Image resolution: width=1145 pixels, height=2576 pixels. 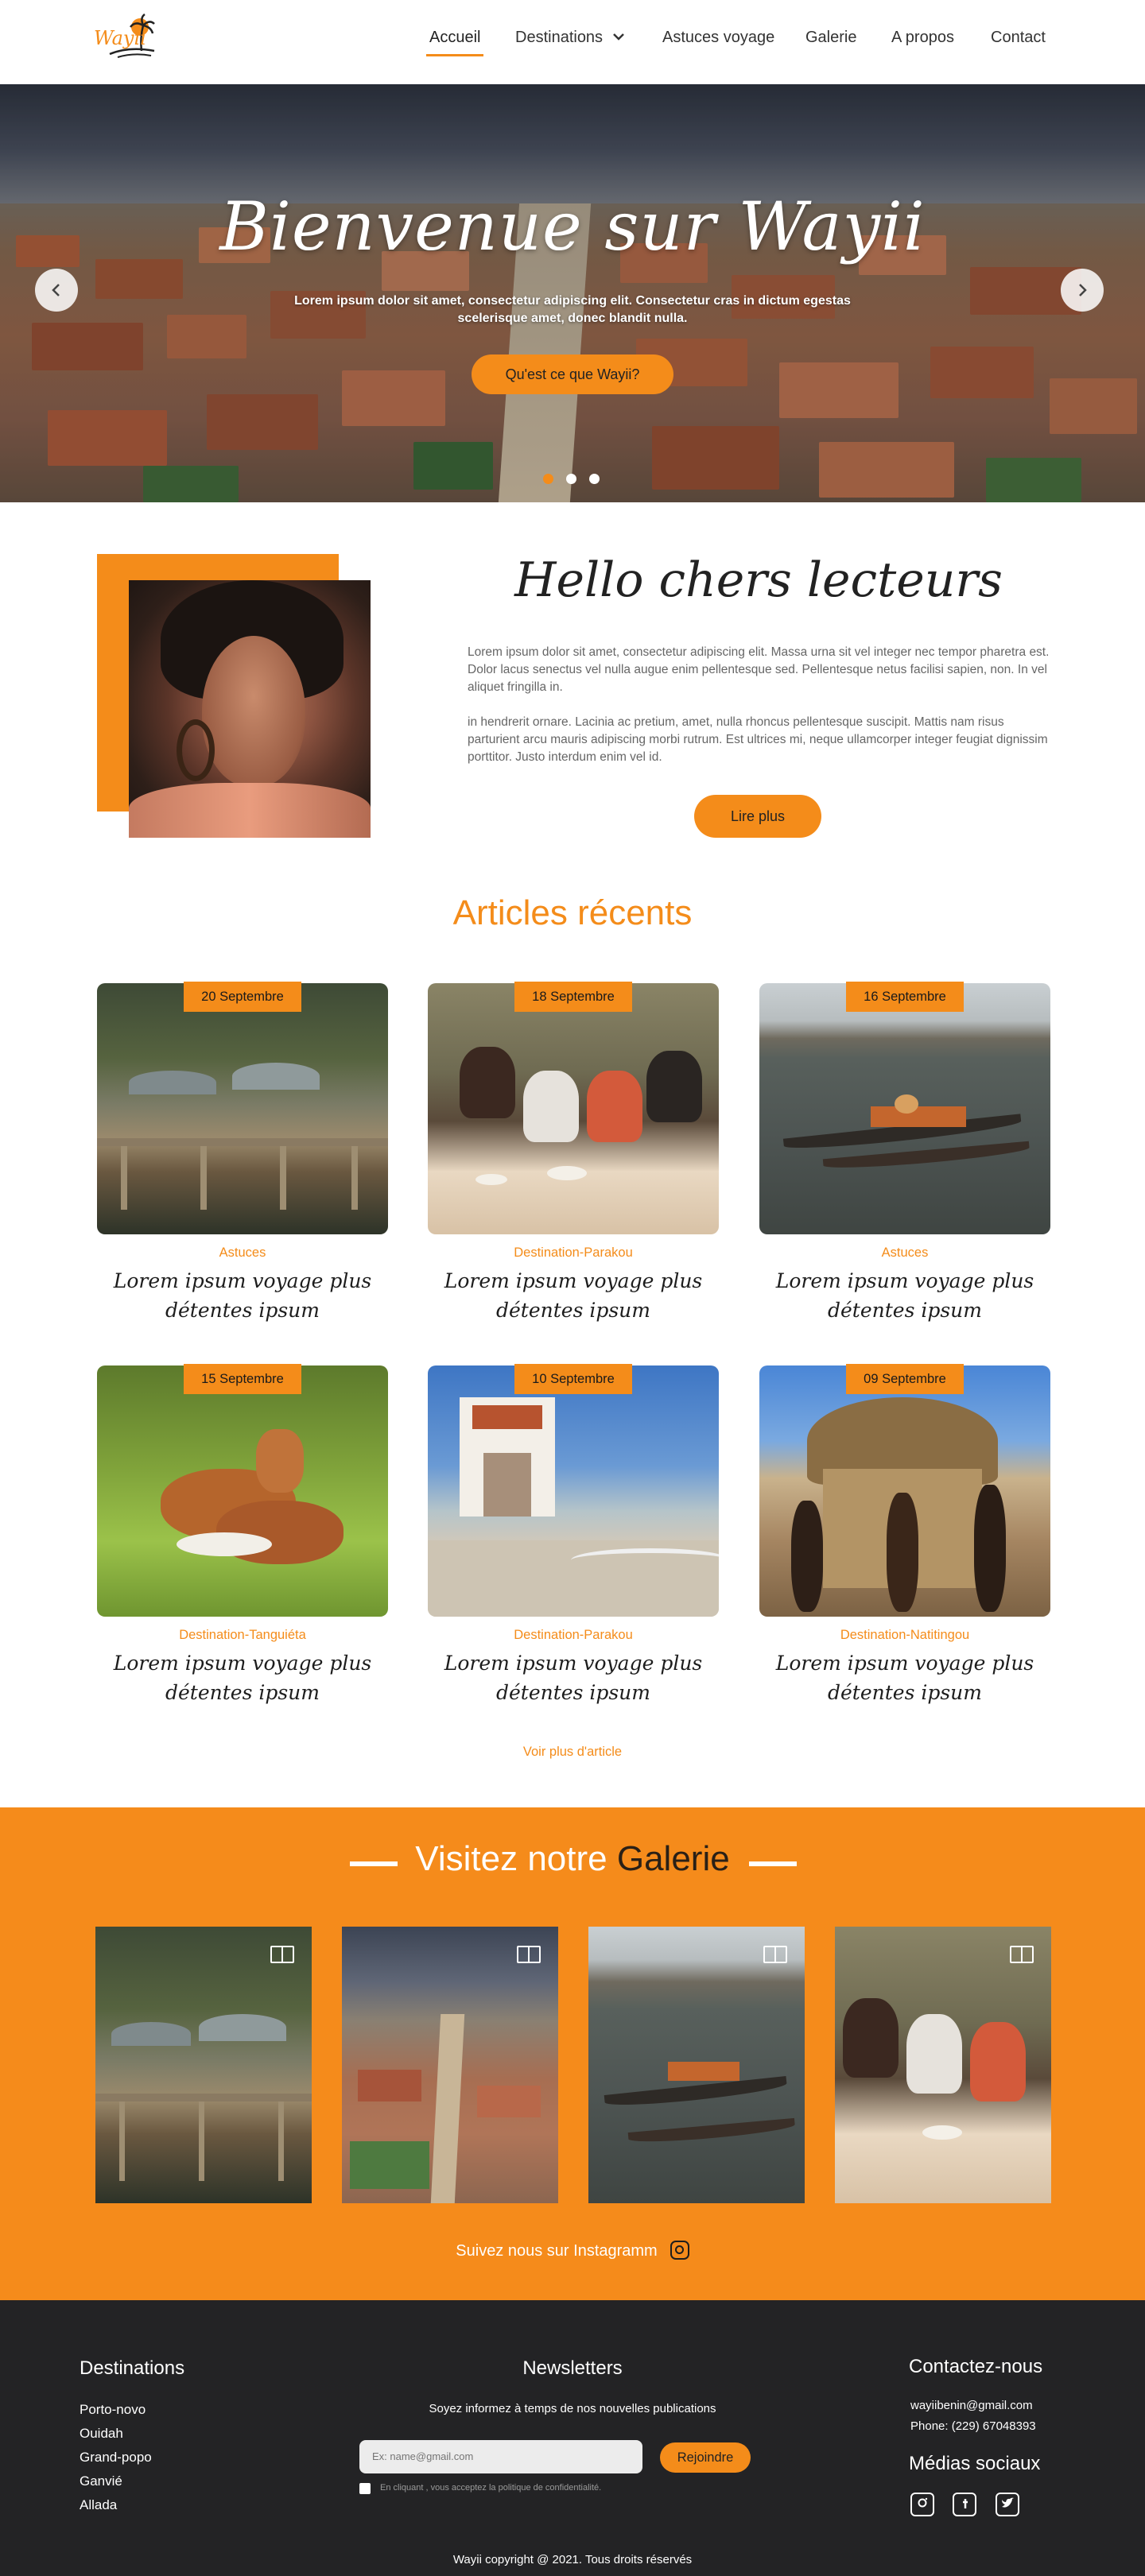 I want to click on chevron-left-icon, so click(x=56, y=290).